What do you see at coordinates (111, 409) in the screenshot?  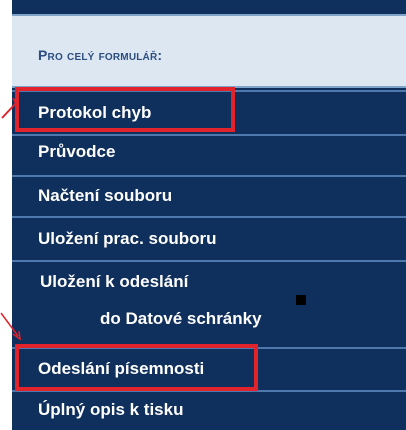 I see `menu-item-label: Úplný opis k tisku` at bounding box center [111, 409].